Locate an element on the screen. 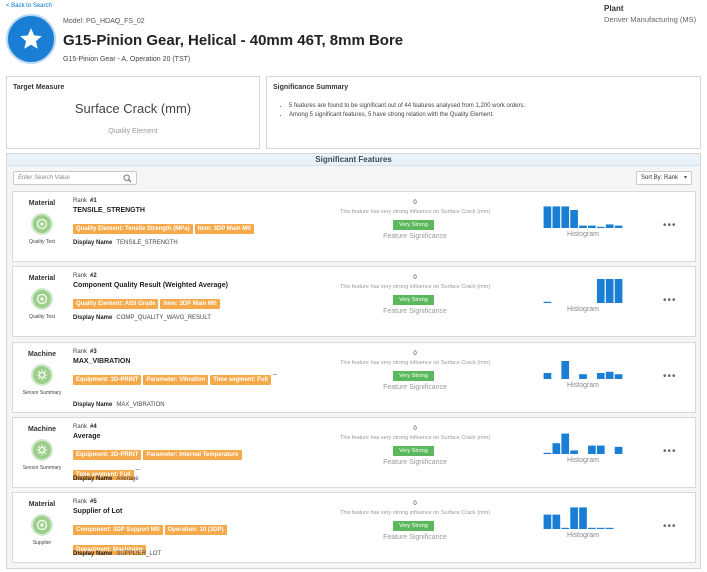 This screenshot has height=572, width=707. back-to-search-link: < Back to Search is located at coordinates (29, 6).